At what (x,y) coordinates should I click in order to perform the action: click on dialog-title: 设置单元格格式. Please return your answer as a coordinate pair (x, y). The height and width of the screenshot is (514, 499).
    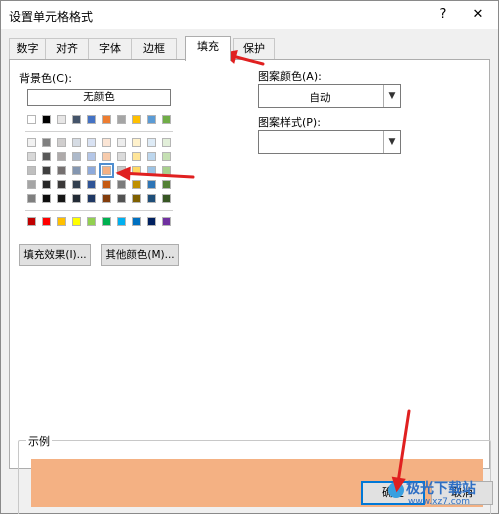
    Looking at the image, I should click on (51, 17).